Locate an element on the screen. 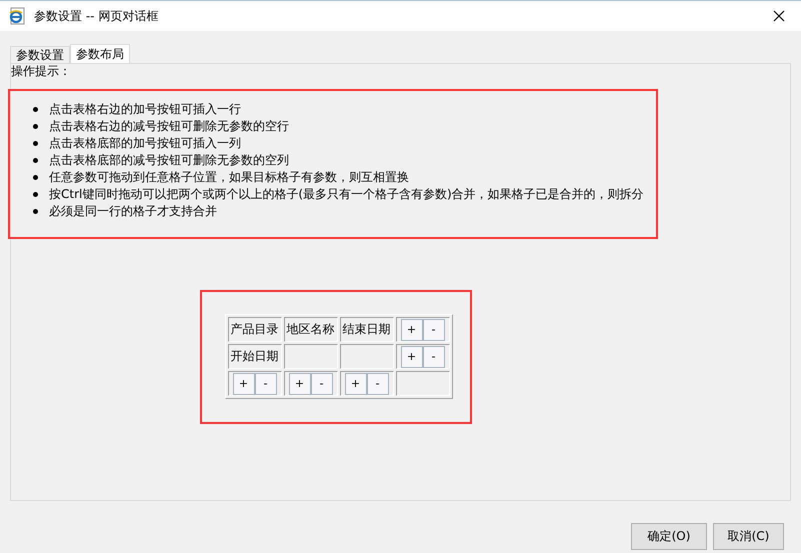 This screenshot has height=553, width=801. cancel-button: 取消(C) is located at coordinates (748, 536).